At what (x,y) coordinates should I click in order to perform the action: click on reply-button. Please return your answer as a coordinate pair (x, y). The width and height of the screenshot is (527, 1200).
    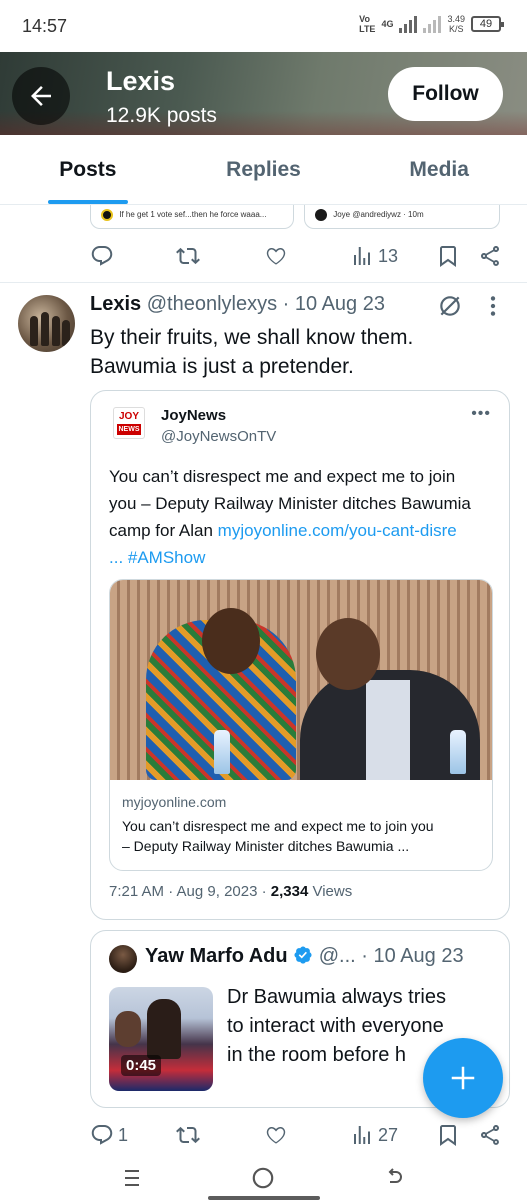
    Looking at the image, I should click on (102, 256).